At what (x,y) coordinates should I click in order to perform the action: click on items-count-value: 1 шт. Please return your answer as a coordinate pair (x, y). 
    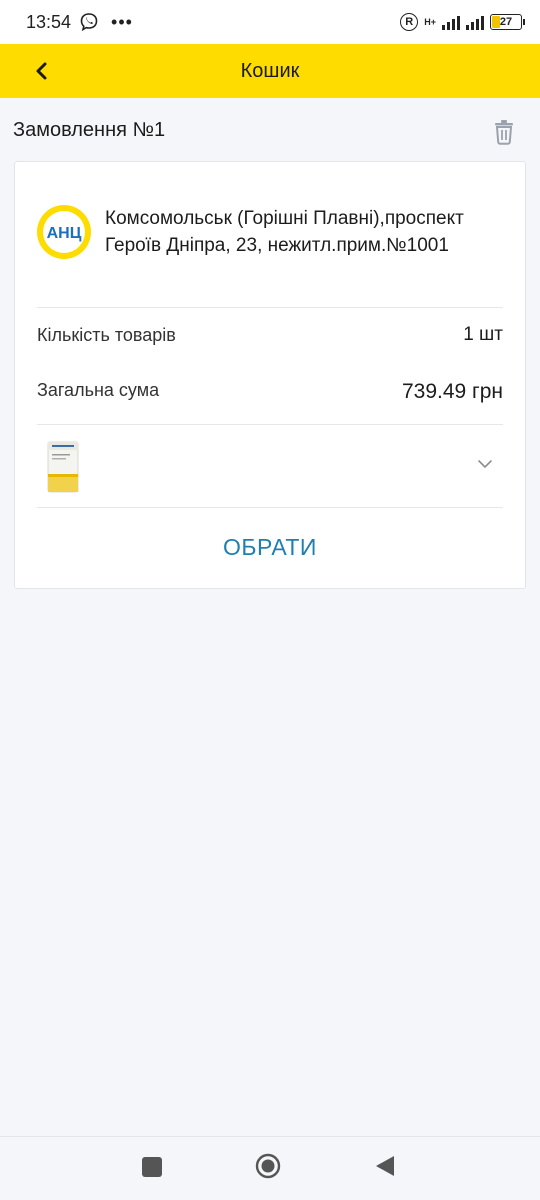
    Looking at the image, I should click on (483, 334).